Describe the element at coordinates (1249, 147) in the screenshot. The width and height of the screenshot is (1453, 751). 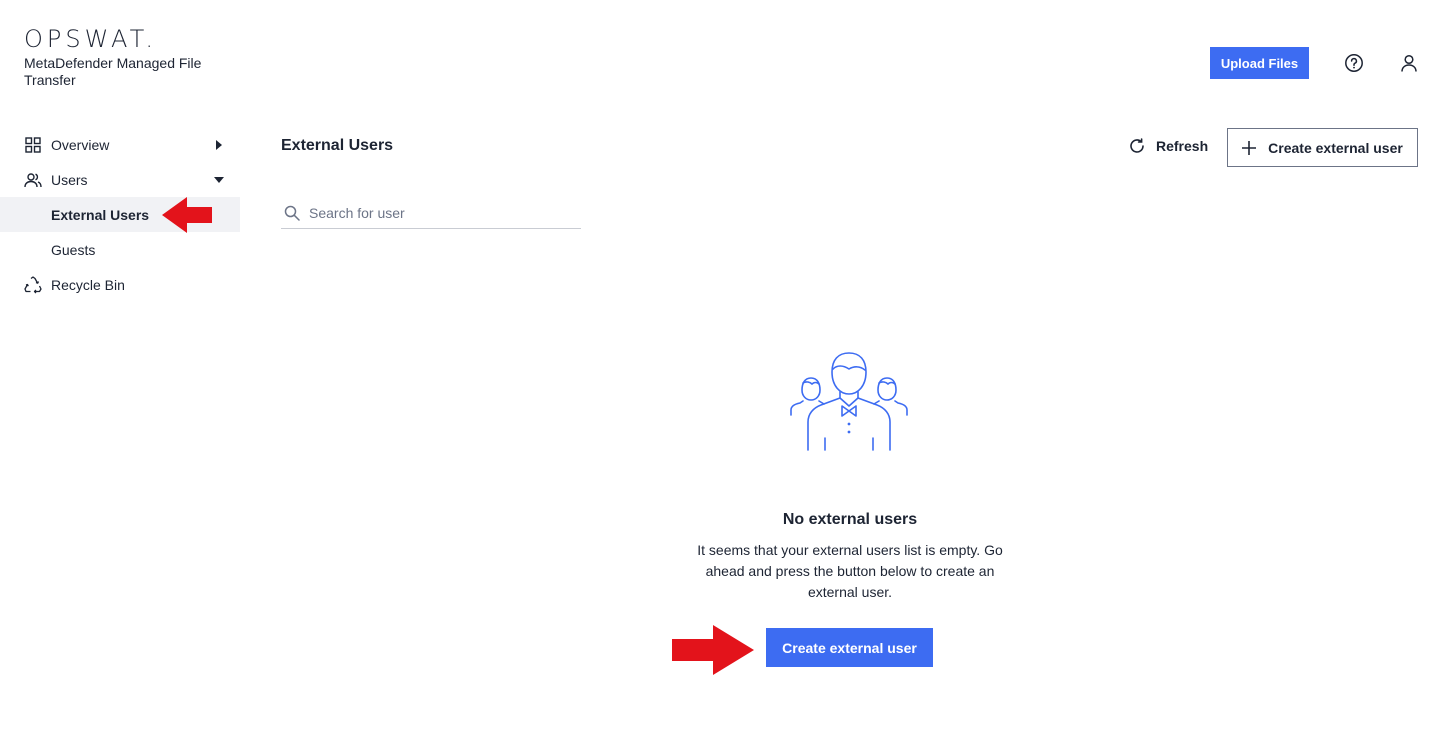
I see `plus-icon` at that location.